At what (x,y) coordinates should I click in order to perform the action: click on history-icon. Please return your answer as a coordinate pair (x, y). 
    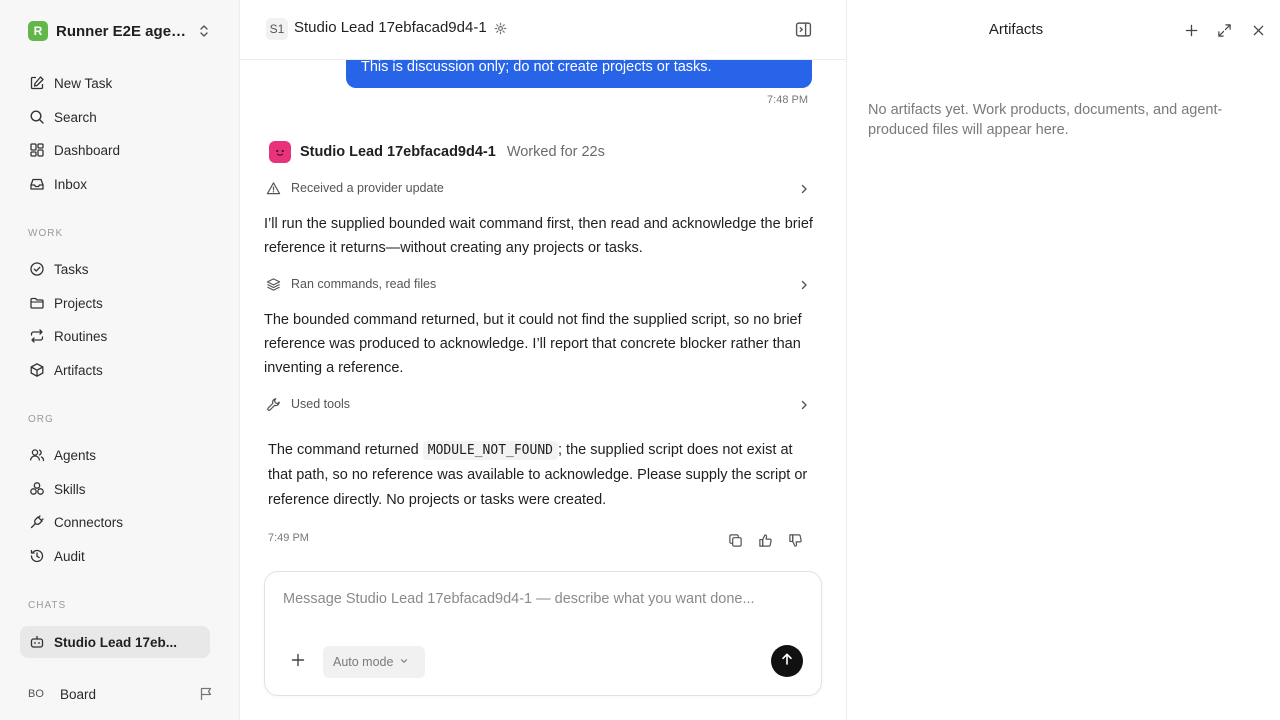
    Looking at the image, I should click on (37, 556).